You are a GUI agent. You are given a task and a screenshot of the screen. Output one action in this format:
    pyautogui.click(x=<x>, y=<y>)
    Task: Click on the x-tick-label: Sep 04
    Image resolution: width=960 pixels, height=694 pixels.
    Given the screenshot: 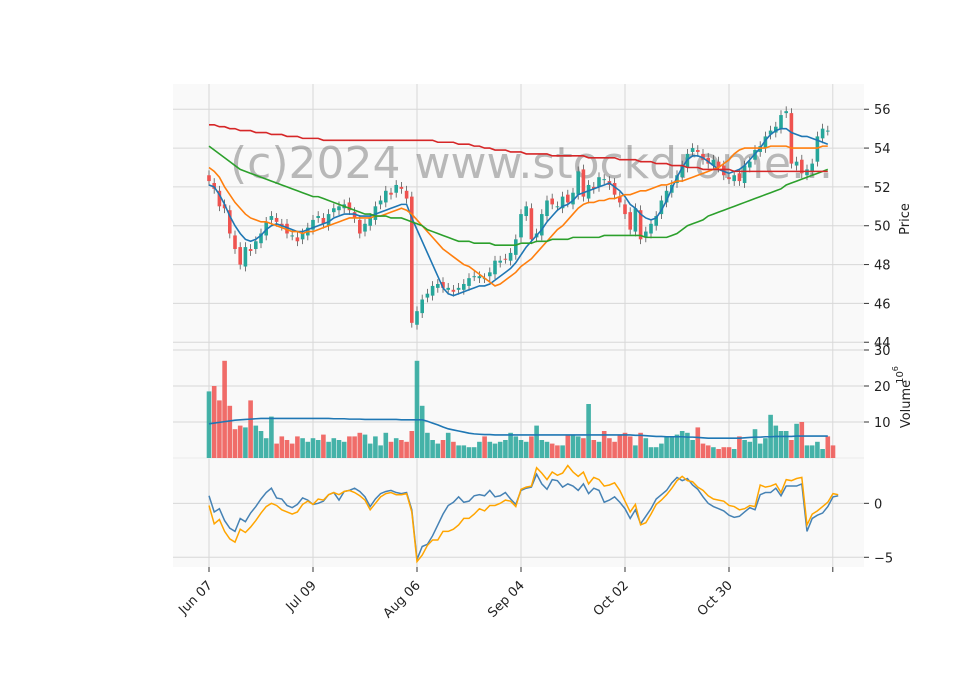 What is the action you would take?
    pyautogui.click(x=506, y=599)
    